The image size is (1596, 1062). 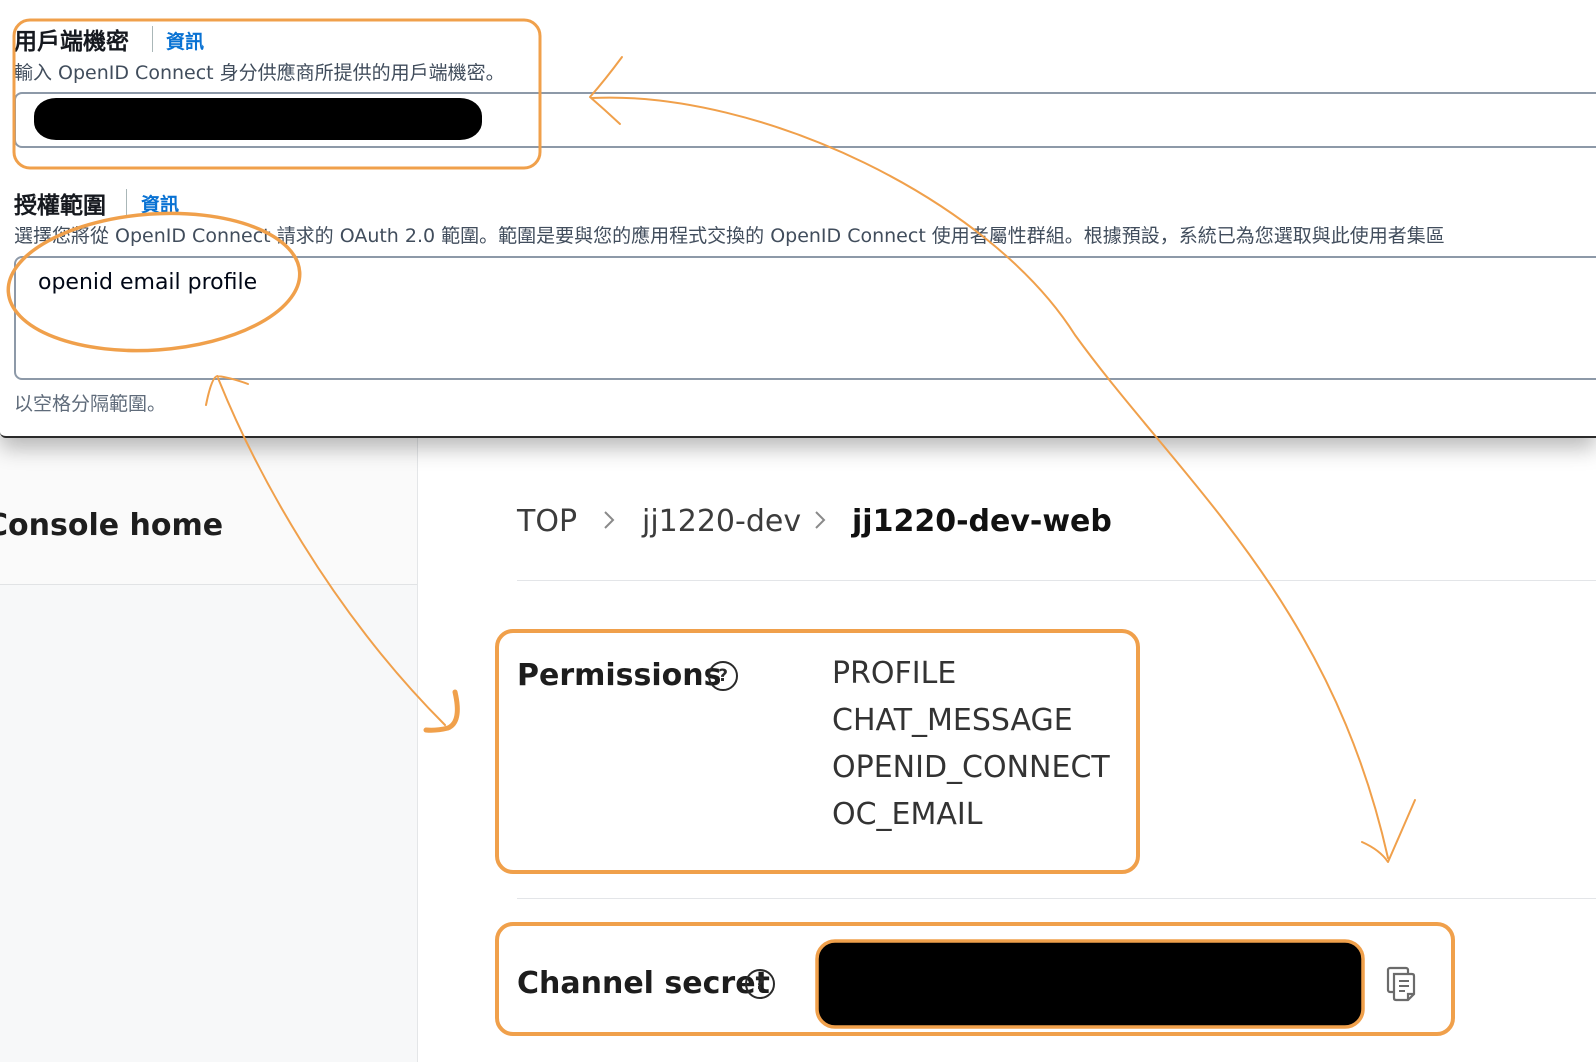 I want to click on copy-icon, so click(x=1401, y=984).